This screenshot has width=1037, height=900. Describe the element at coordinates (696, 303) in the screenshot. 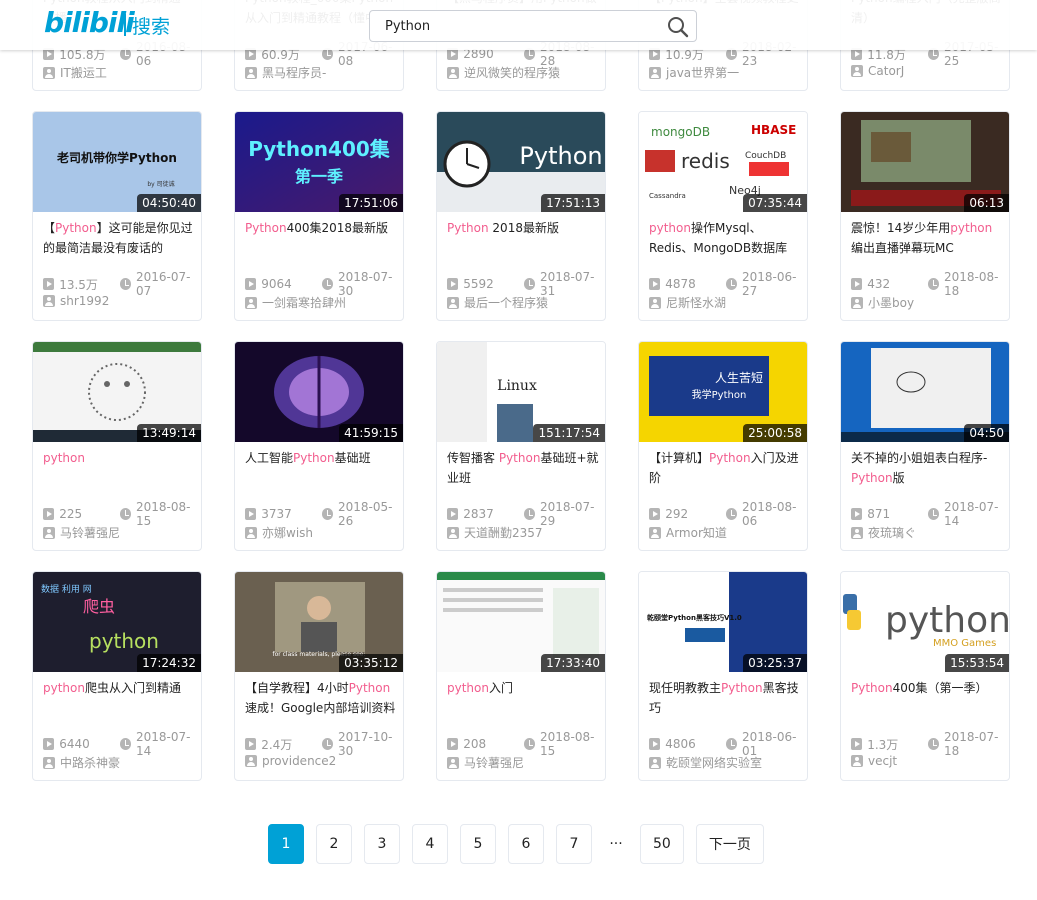

I see `uploader-name: 尼斯怪水湖` at that location.